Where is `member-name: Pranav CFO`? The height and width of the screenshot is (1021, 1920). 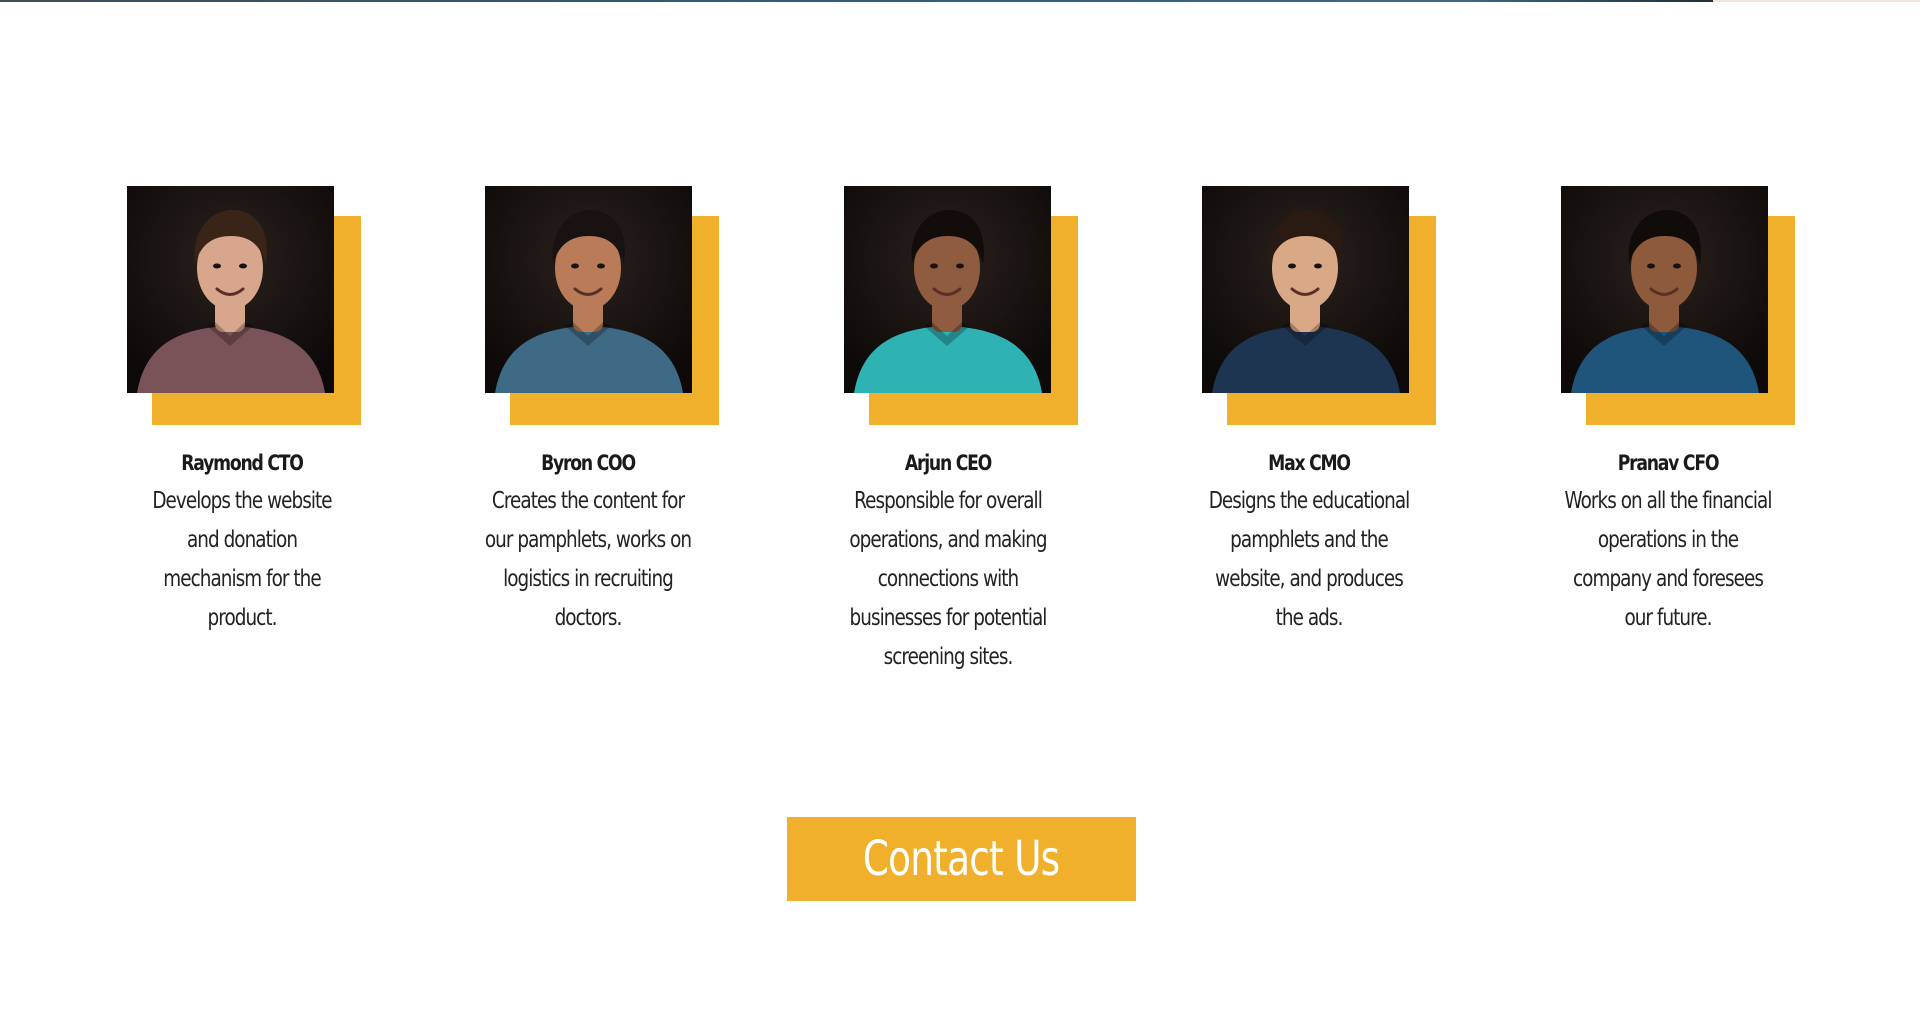 member-name: Pranav CFO is located at coordinates (1668, 463).